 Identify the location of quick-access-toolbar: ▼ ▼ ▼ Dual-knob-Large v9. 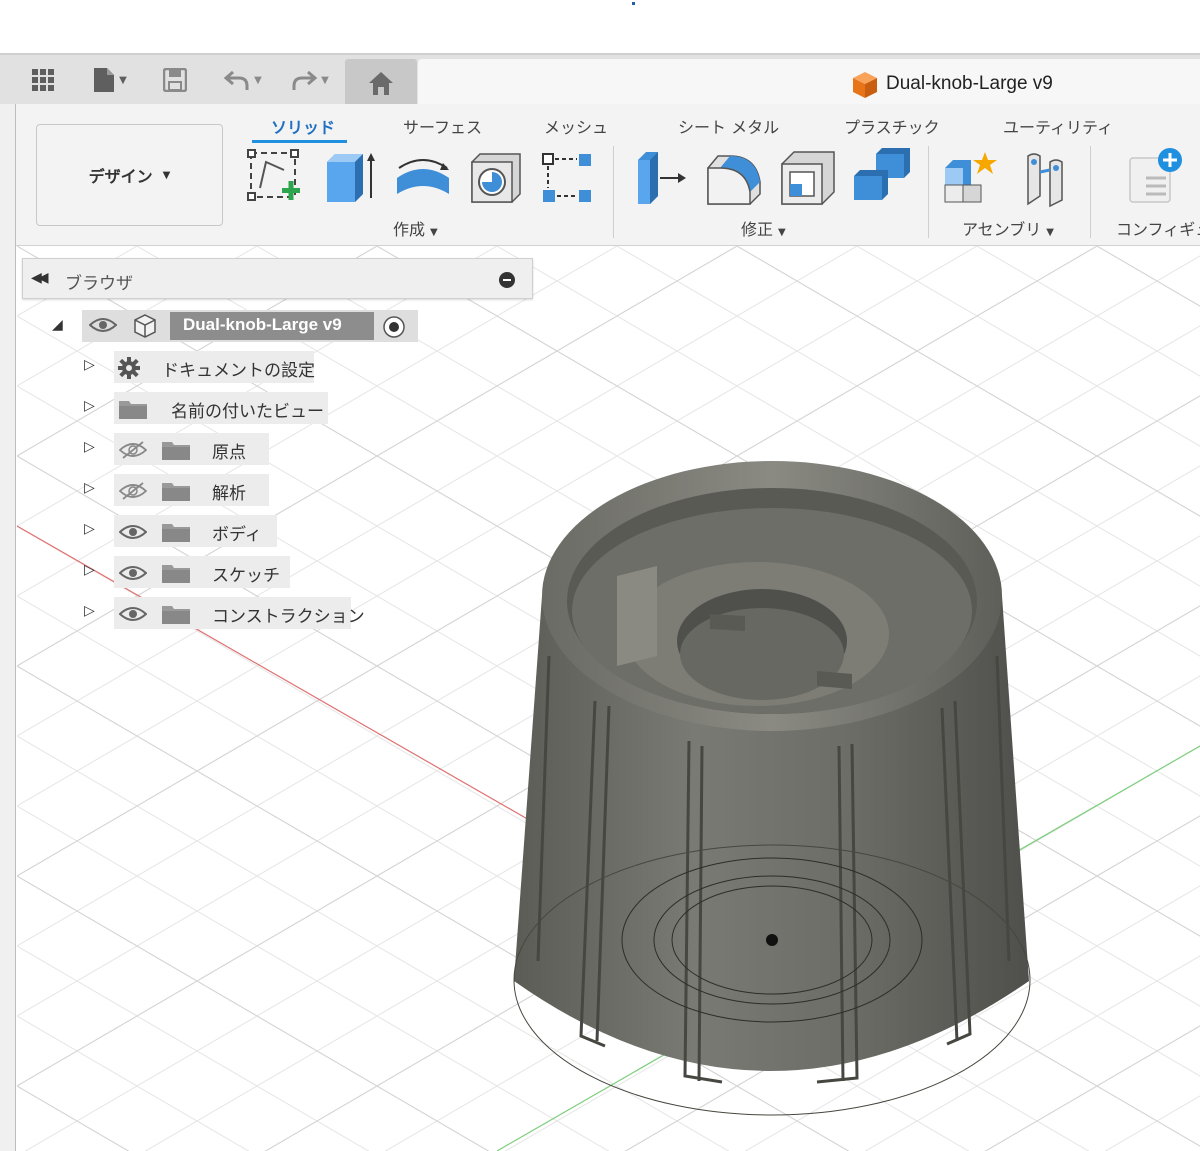
(600, 79).